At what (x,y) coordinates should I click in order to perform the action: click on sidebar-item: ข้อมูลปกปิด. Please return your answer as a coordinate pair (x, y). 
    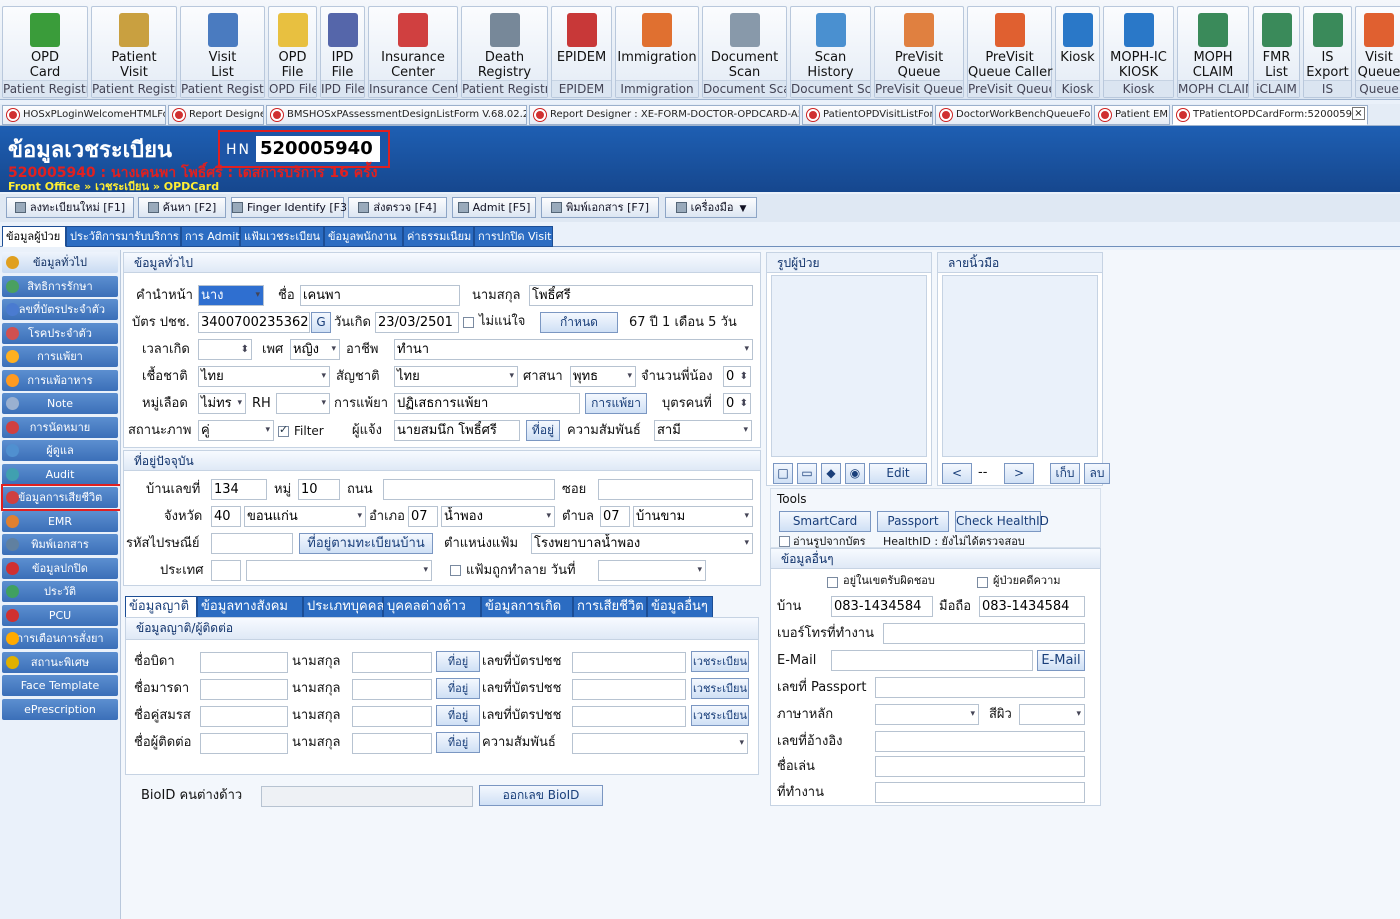
    Looking at the image, I should click on (60, 568).